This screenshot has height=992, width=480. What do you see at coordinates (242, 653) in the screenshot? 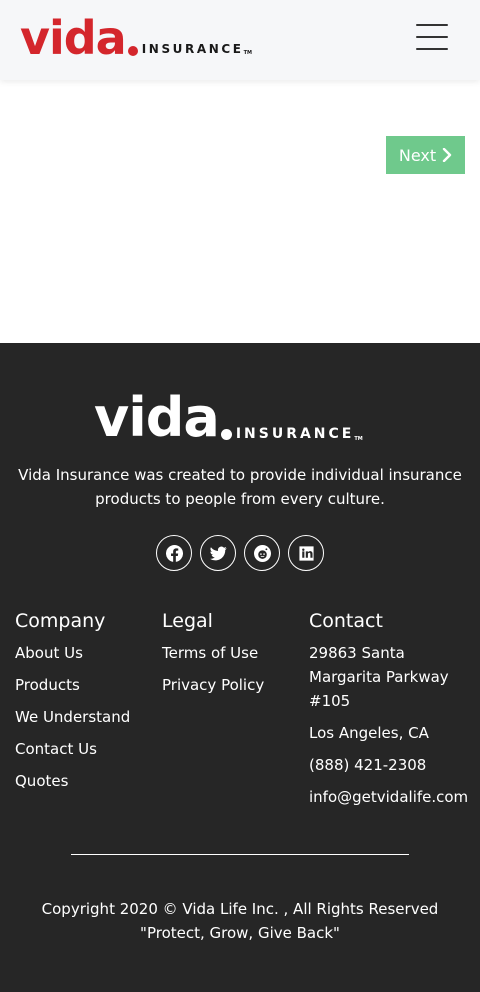
I see `terms-of-use-link: Terms of Use` at bounding box center [242, 653].